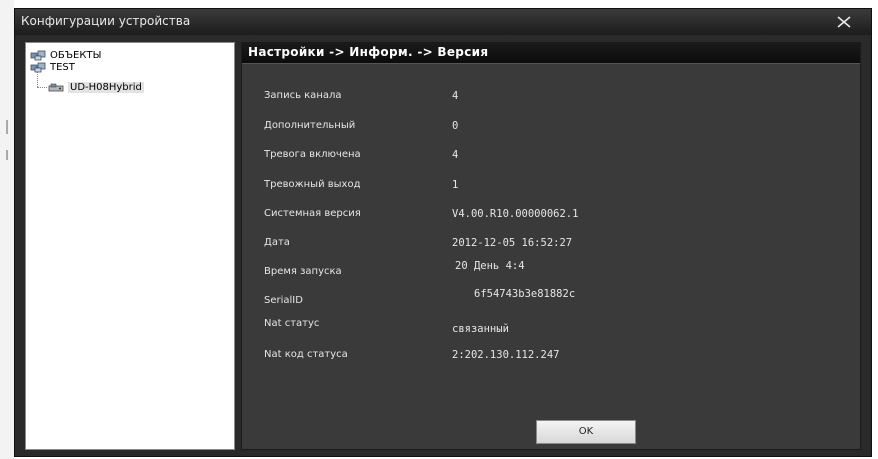 The height and width of the screenshot is (459, 878). Describe the element at coordinates (312, 154) in the screenshot. I see `alarm-in-label: Тревога включена` at that location.